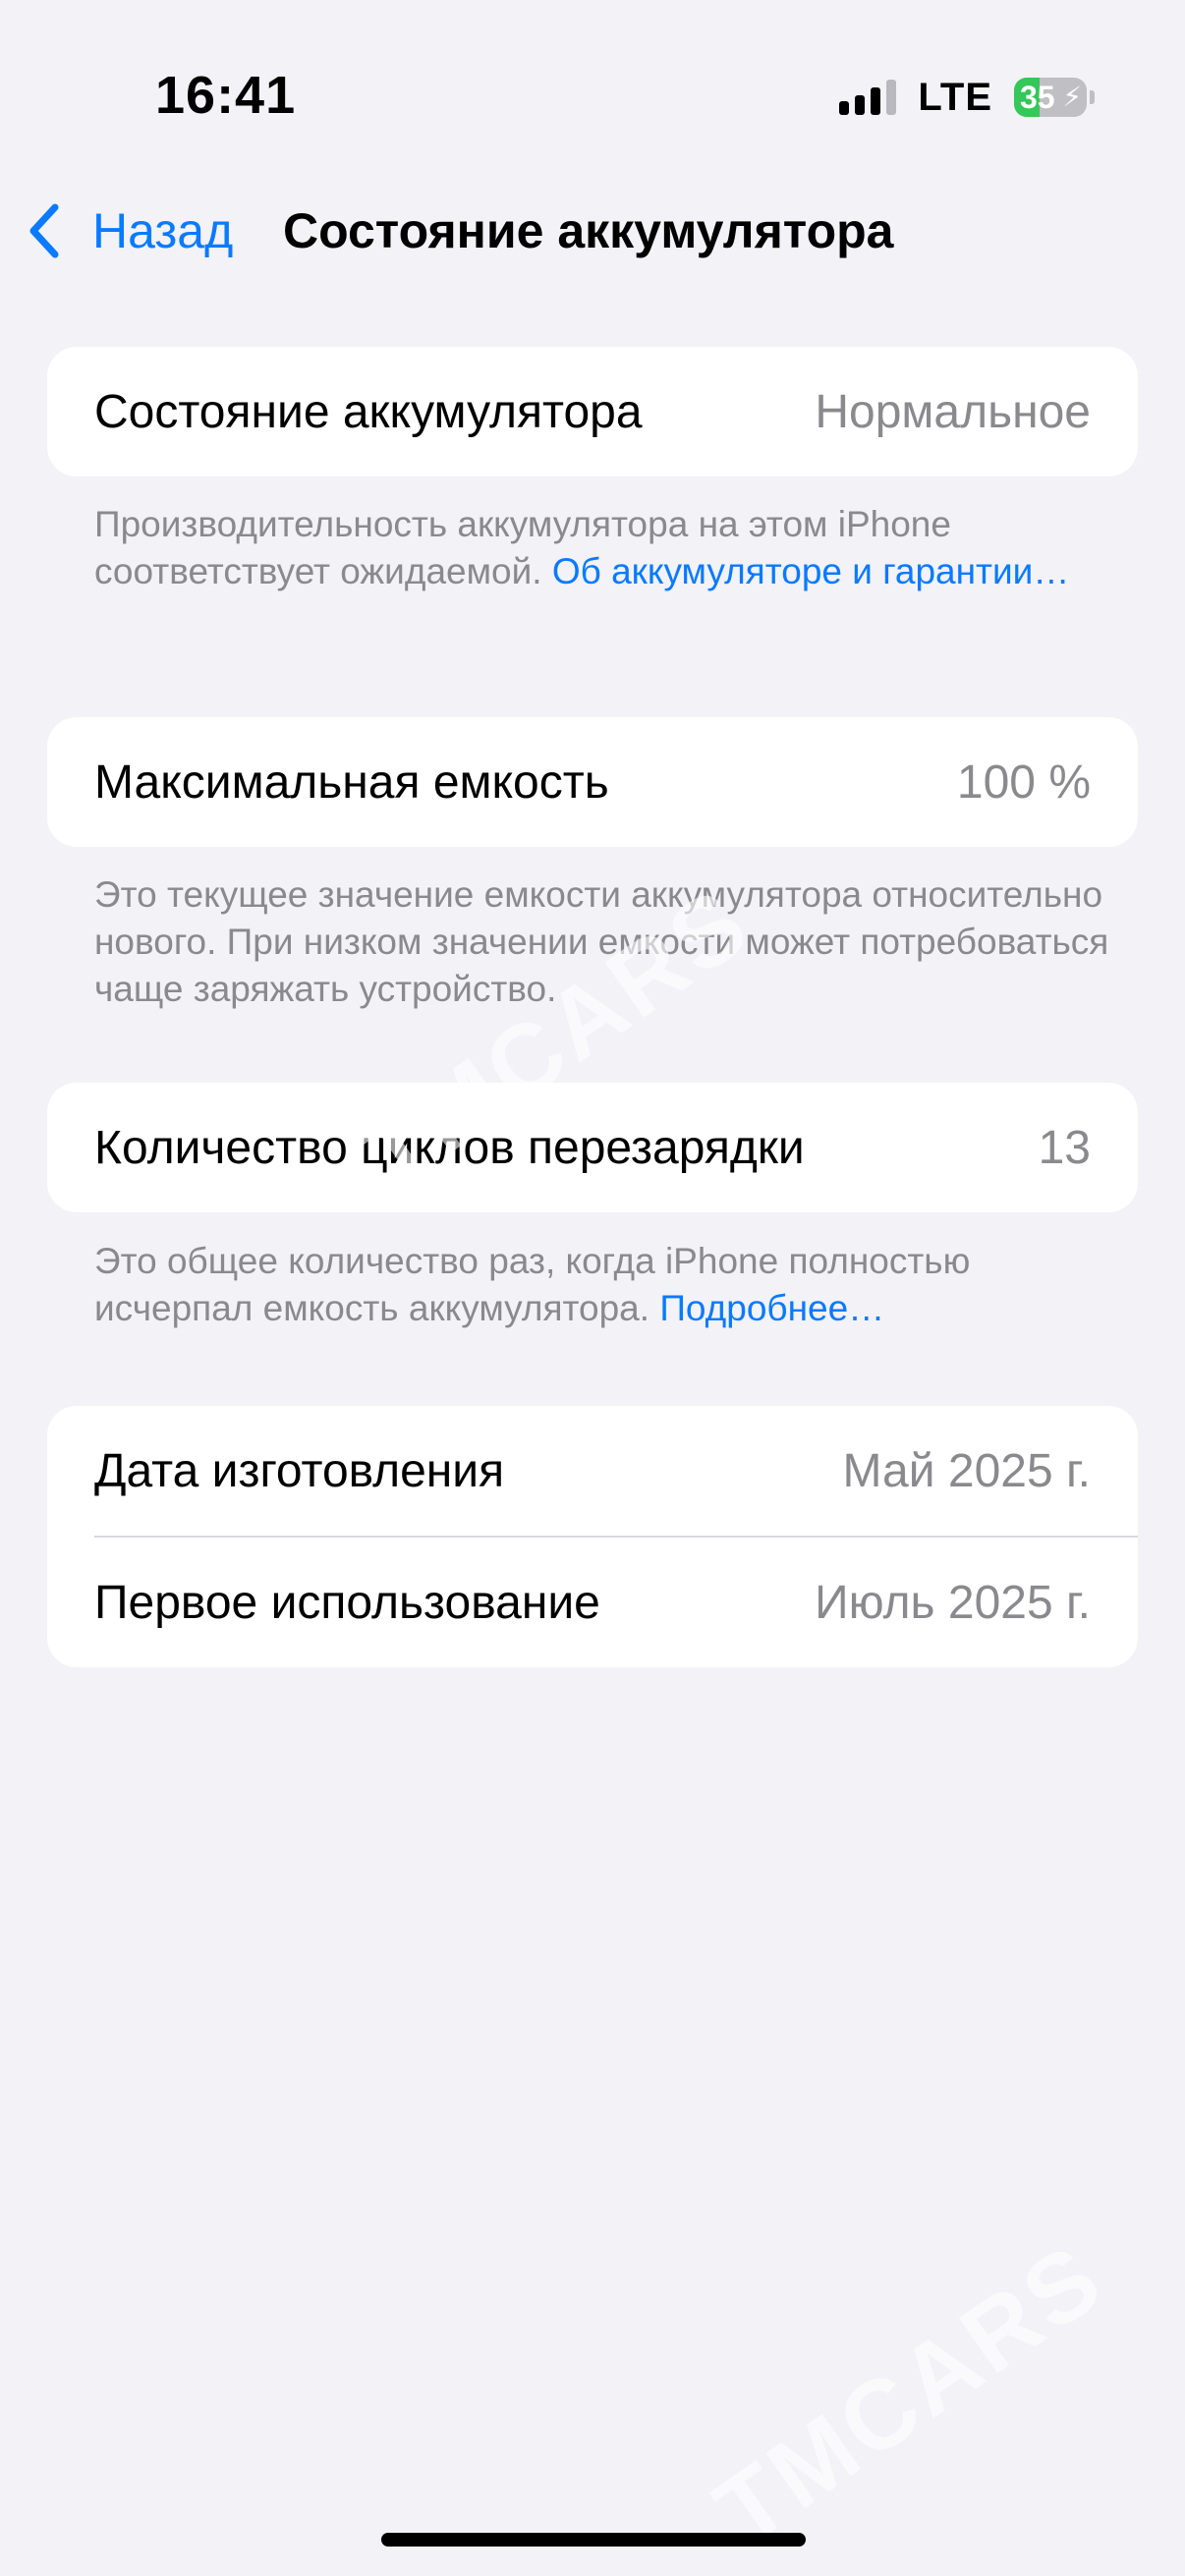 The width and height of the screenshot is (1185, 2576). What do you see at coordinates (594, 2540) in the screenshot?
I see `home-indicator` at bounding box center [594, 2540].